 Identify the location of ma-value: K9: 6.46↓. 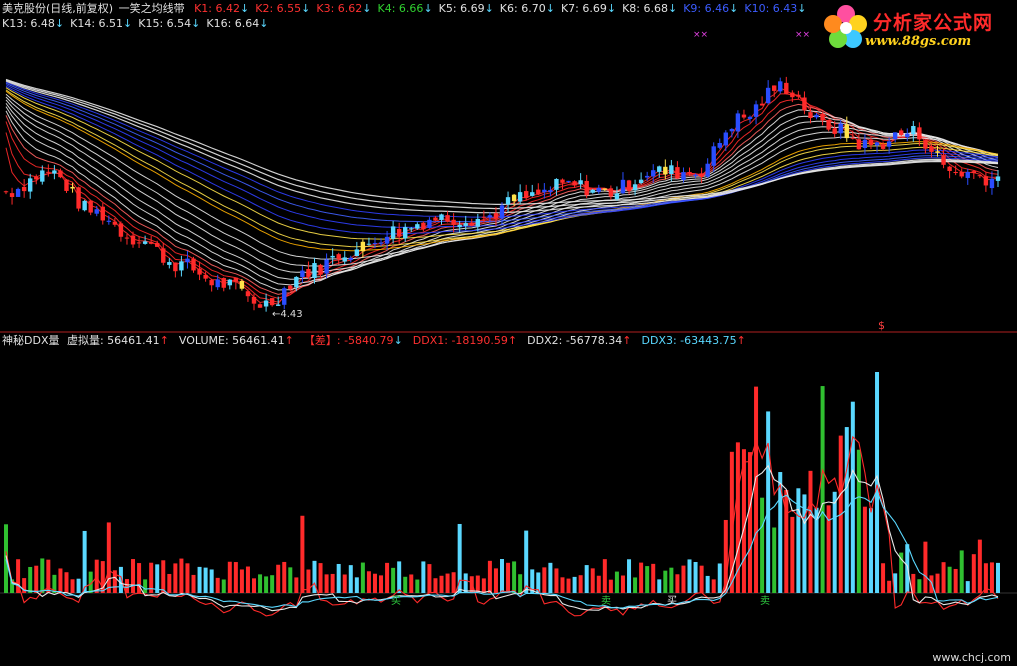
(710, 8).